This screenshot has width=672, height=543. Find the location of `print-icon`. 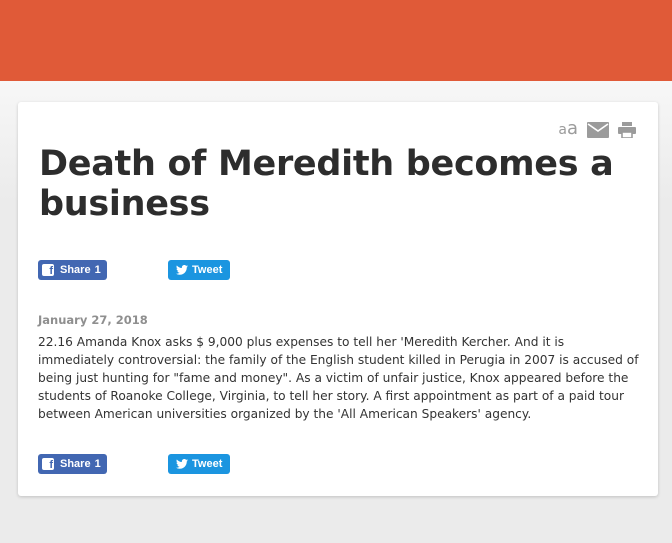

print-icon is located at coordinates (627, 129).